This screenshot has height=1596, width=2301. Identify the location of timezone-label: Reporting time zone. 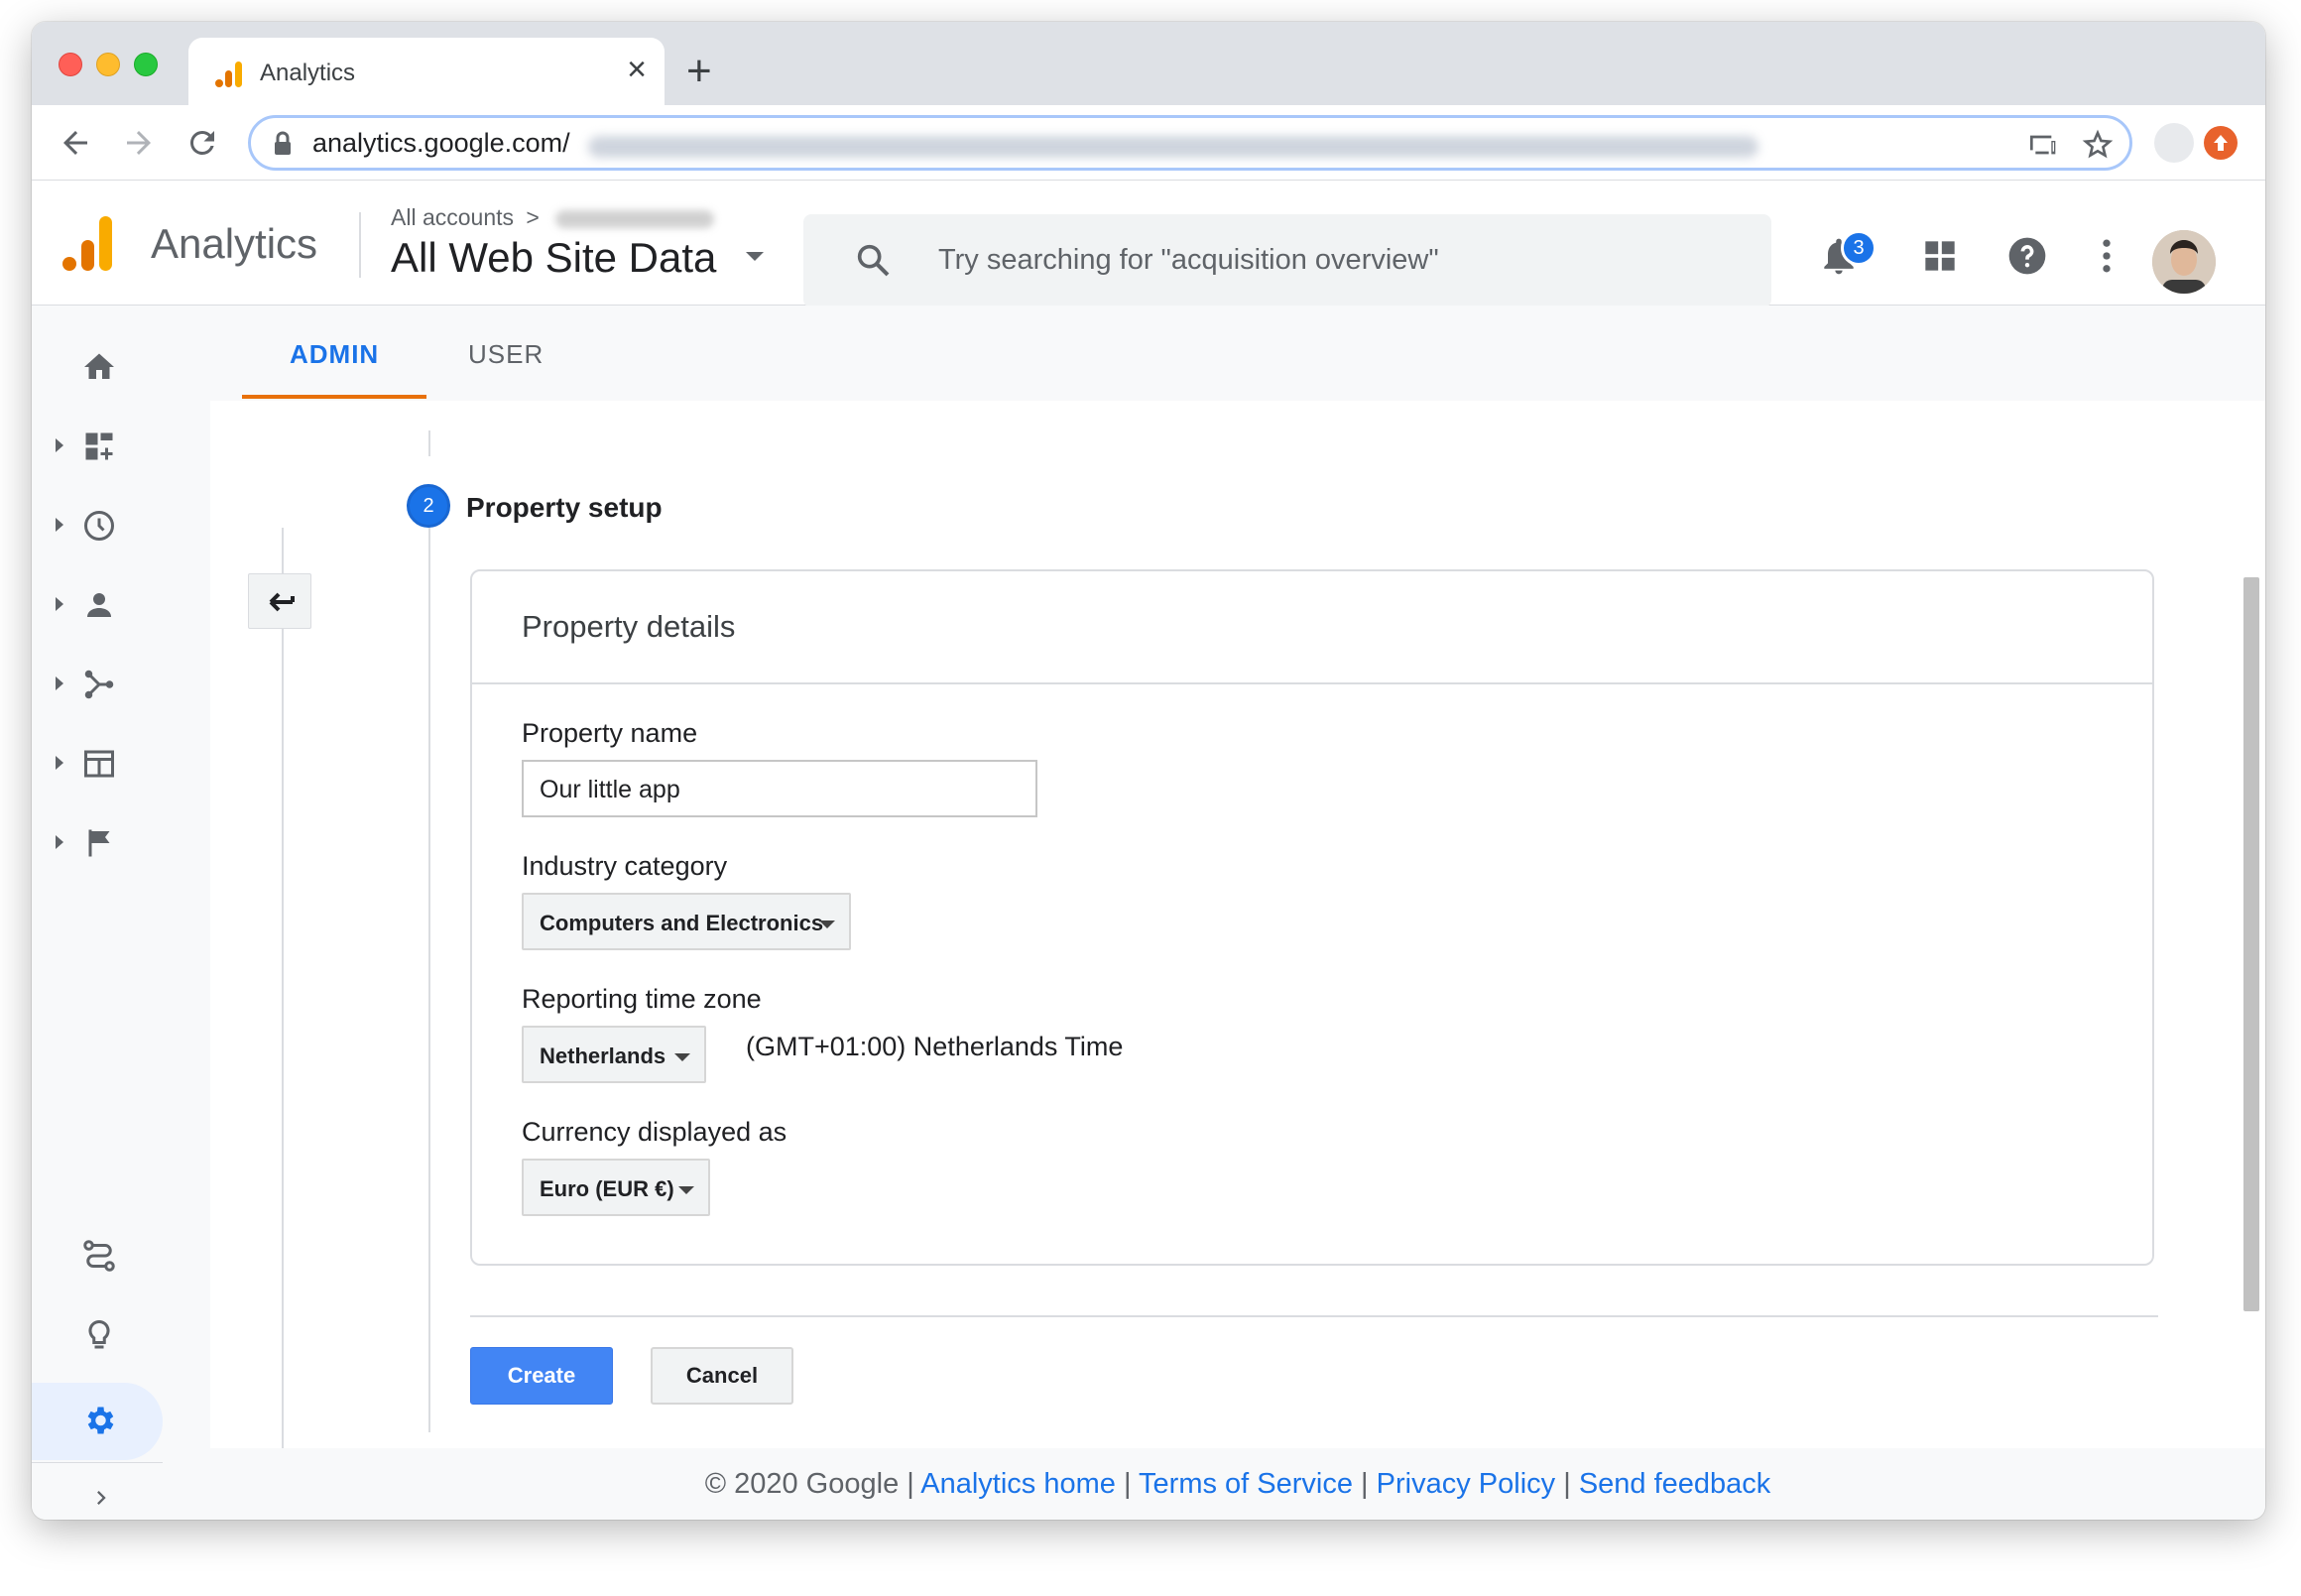
(642, 999).